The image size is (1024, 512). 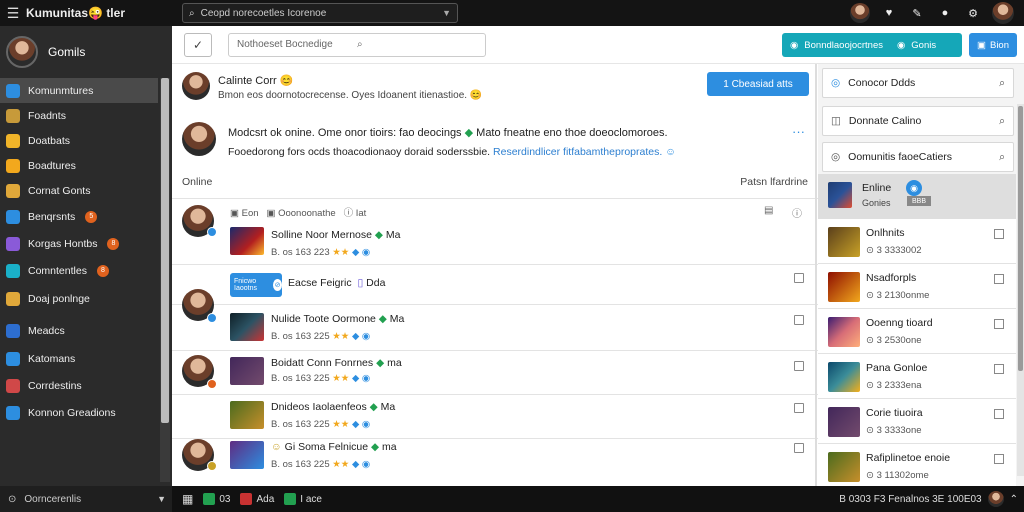 I want to click on more-options-icon: ···, so click(x=798, y=131).